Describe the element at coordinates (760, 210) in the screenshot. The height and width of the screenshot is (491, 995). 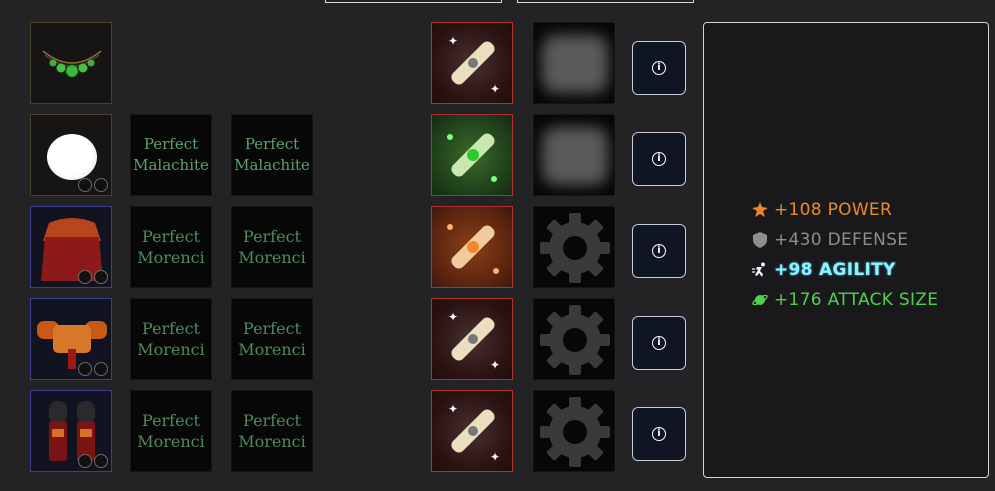
I see `power-icon` at that location.